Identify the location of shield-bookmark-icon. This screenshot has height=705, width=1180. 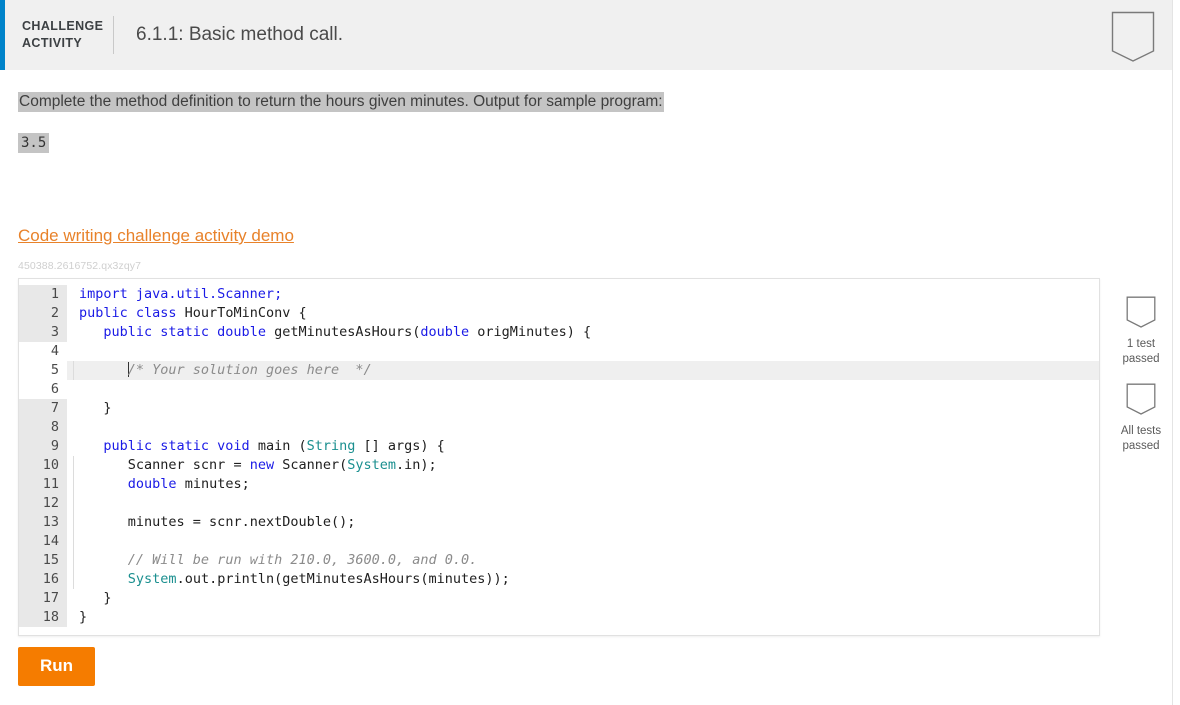
(1133, 36).